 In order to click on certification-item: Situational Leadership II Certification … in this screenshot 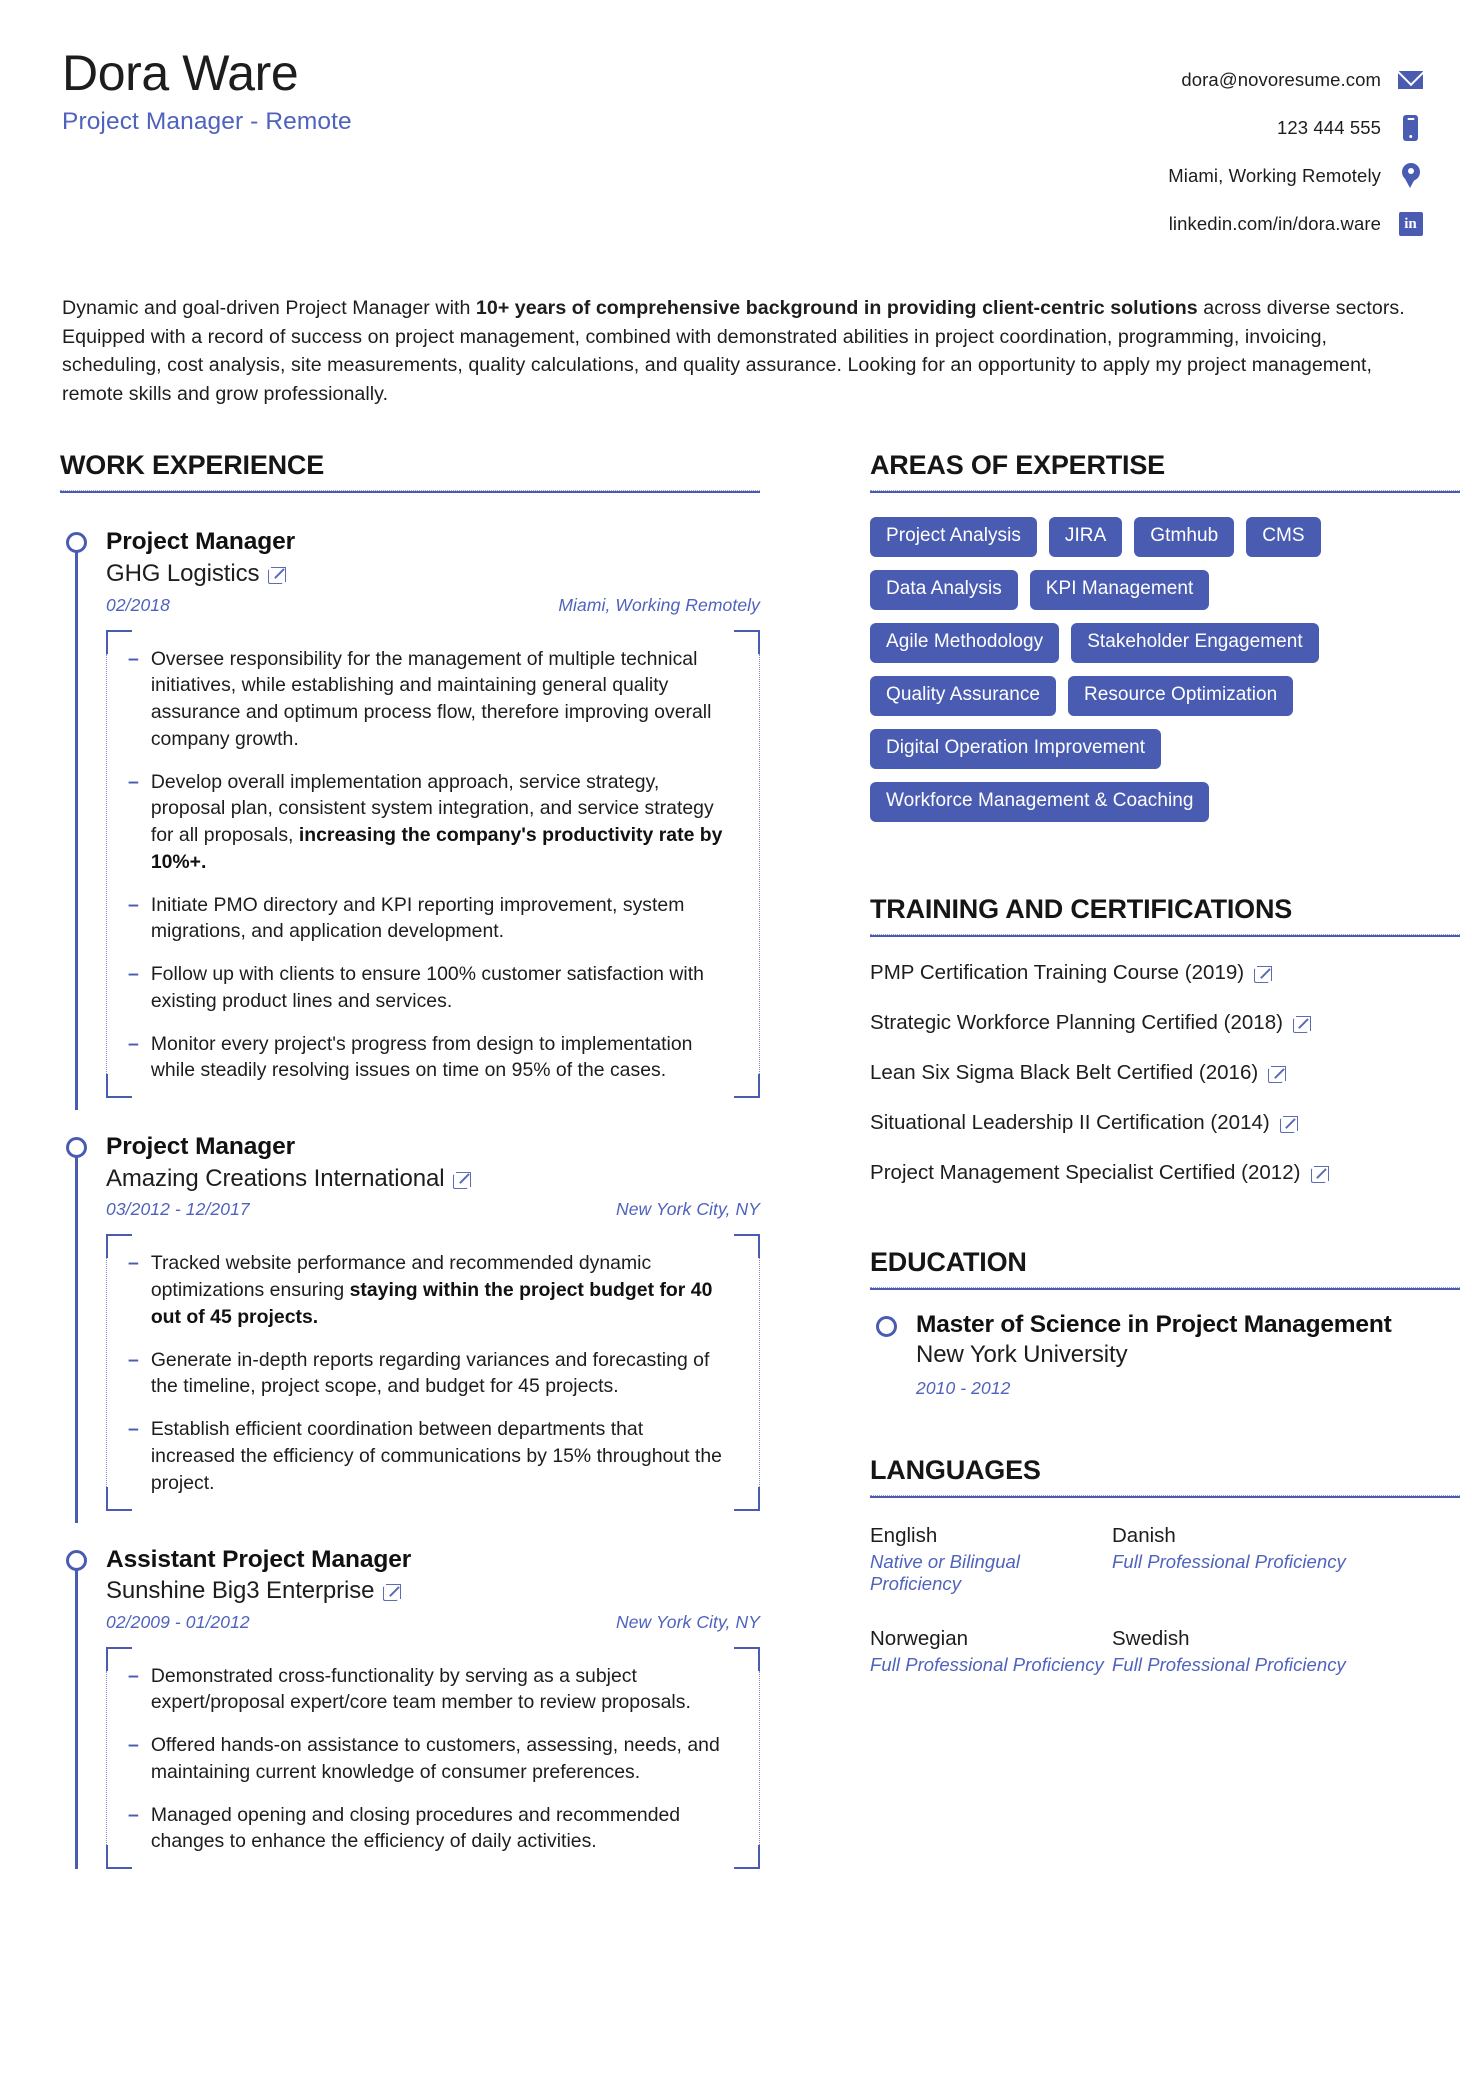, I will do `click(1165, 1123)`.